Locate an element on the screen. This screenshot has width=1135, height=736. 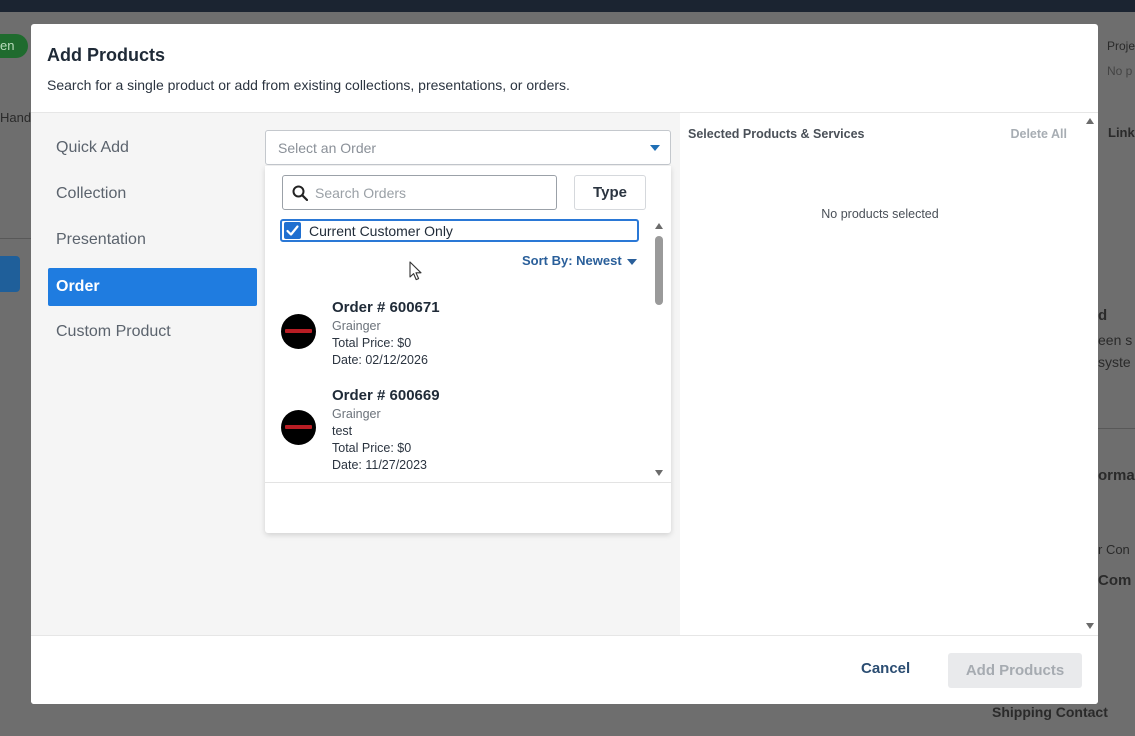
nav-item-custom-product: Custom Product is located at coordinates (152, 332).